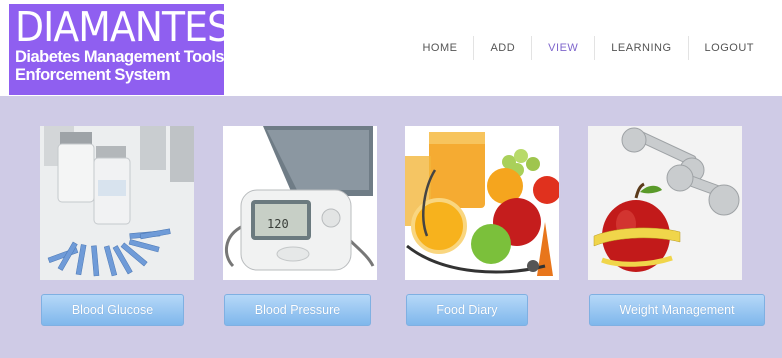 The height and width of the screenshot is (358, 782). Describe the element at coordinates (119, 27) in the screenshot. I see `logo-title: DIAMANTES` at that location.